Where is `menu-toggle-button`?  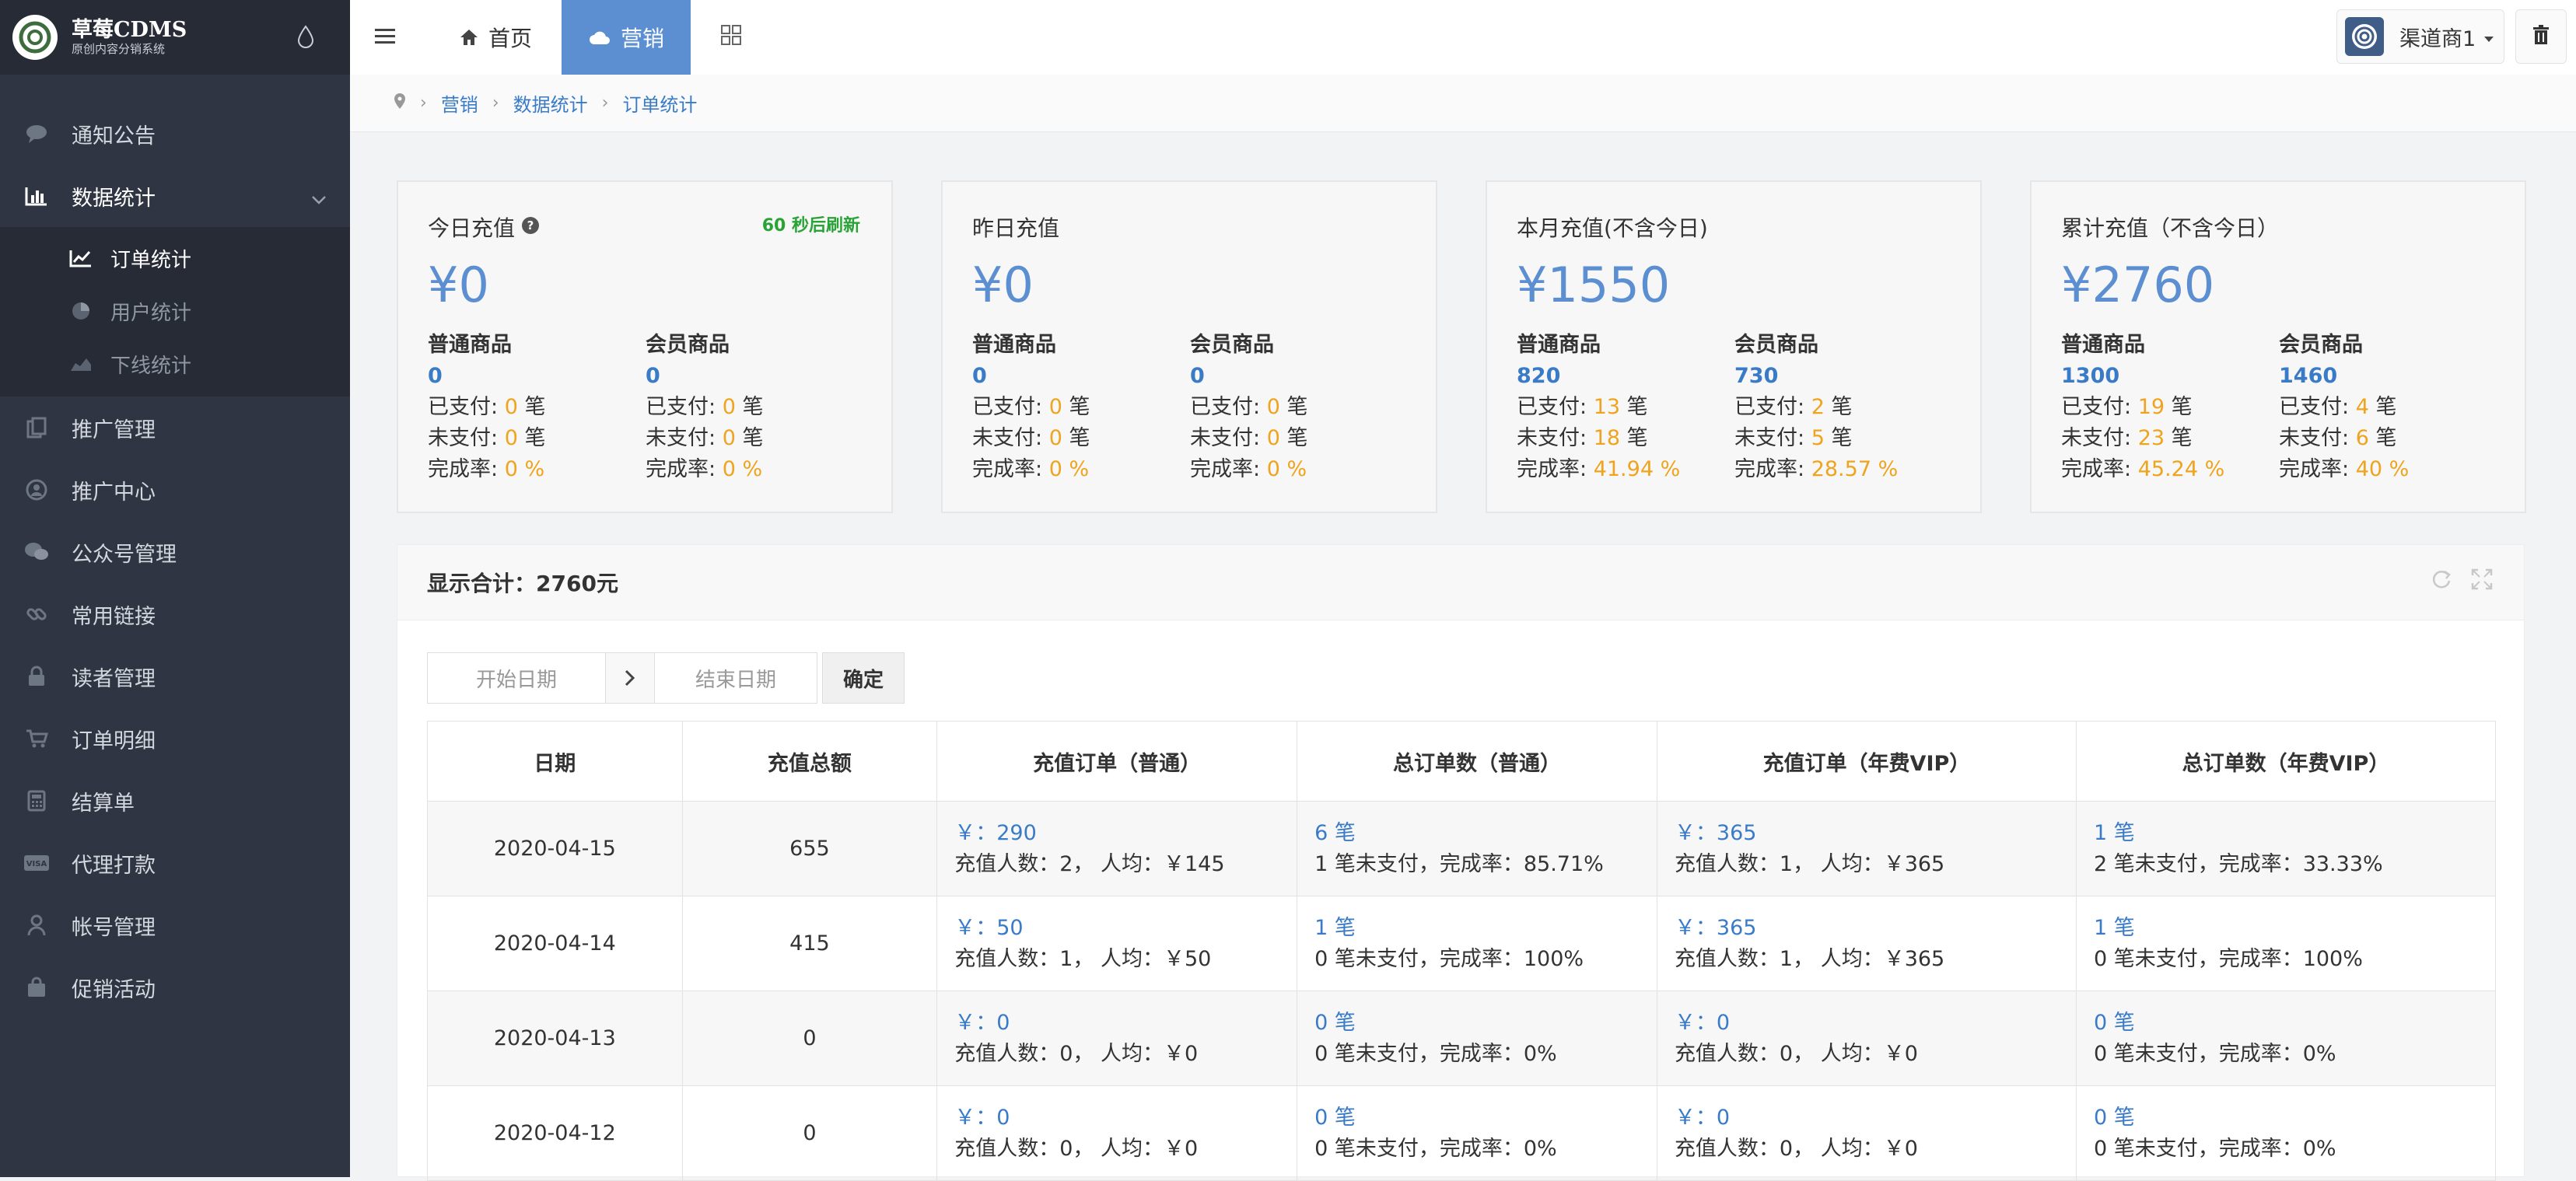
menu-toggle-button is located at coordinates (385, 37).